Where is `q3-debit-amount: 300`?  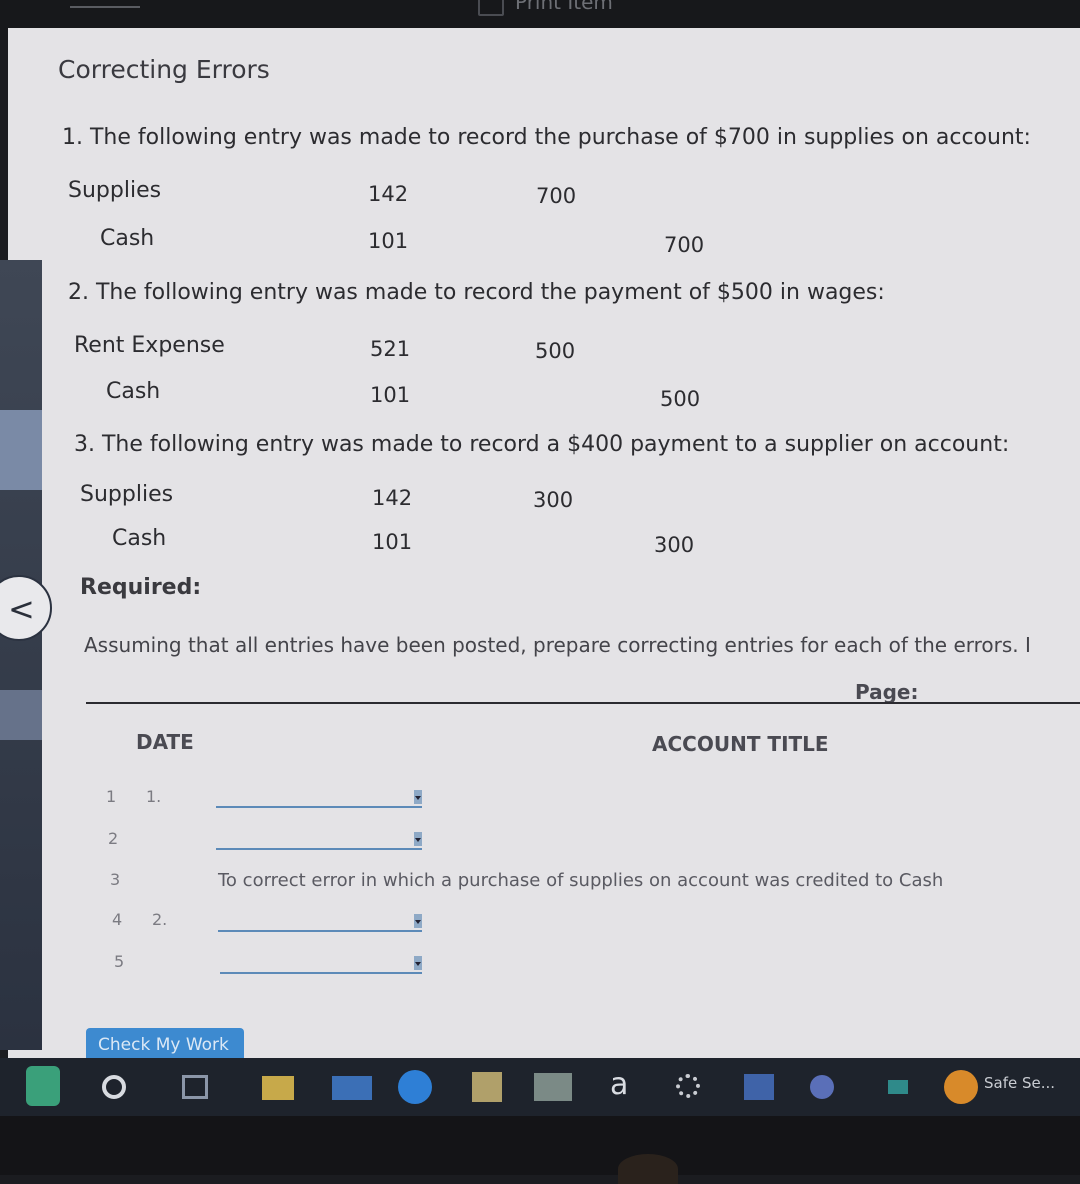 q3-debit-amount: 300 is located at coordinates (553, 500).